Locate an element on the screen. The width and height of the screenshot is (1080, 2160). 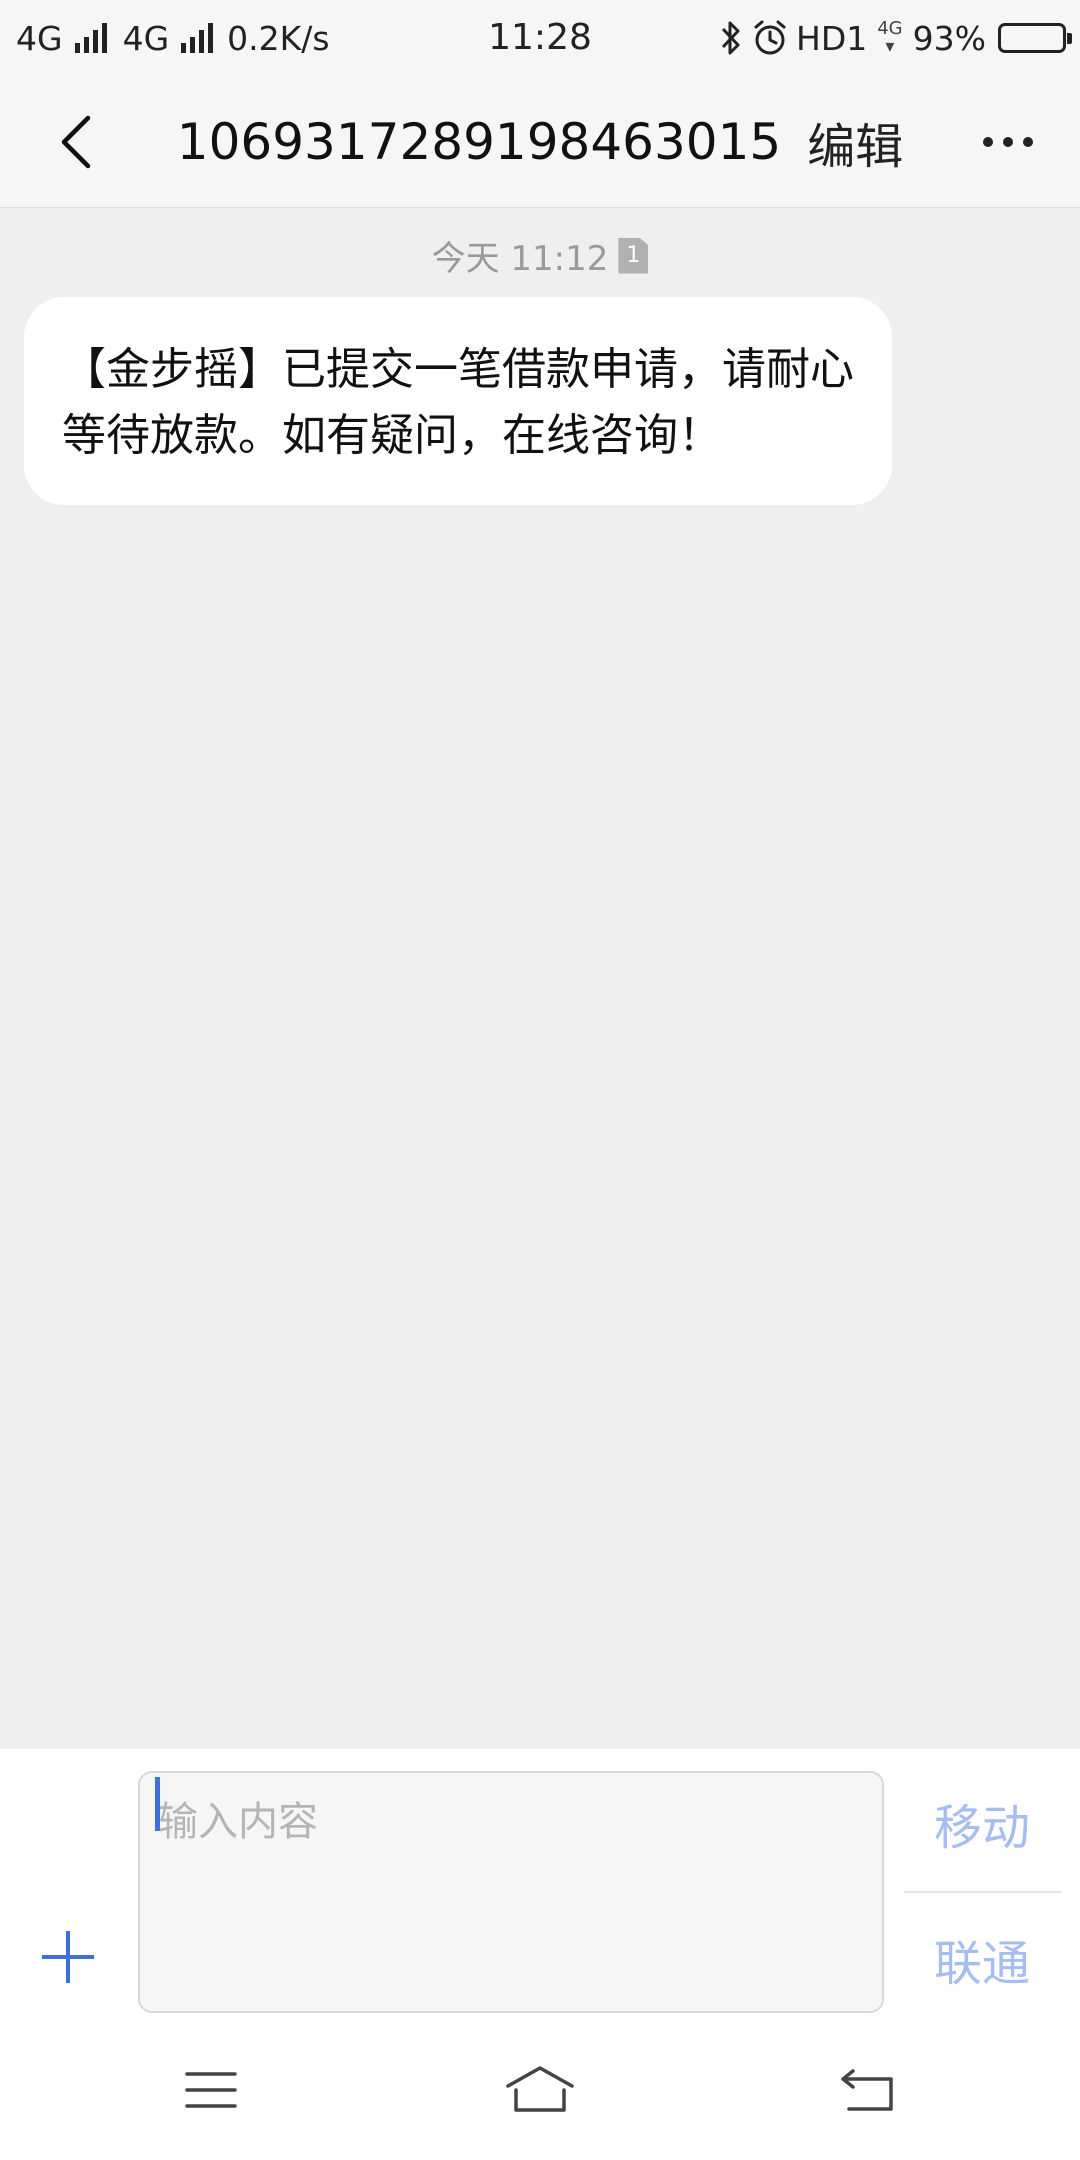
data-arrows-icon: ▾ is located at coordinates (890, 46).